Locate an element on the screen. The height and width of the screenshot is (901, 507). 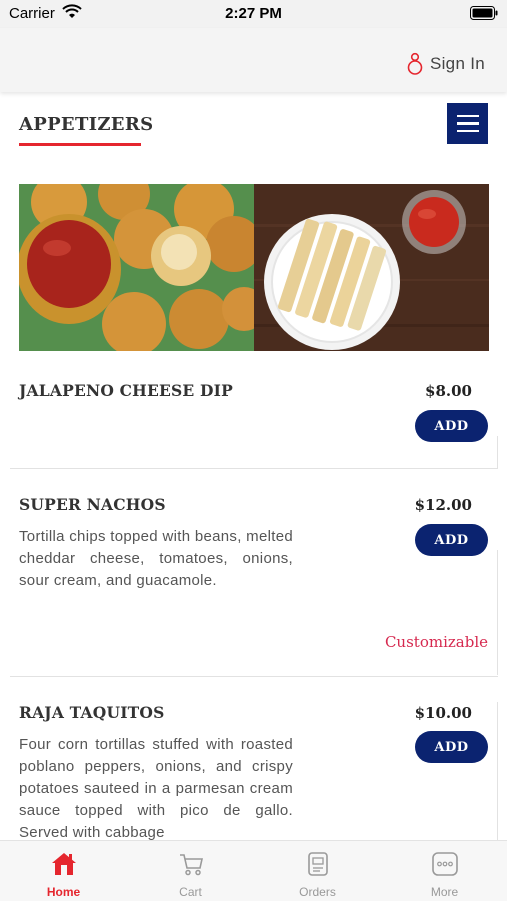
battery-icon is located at coordinates (484, 13).